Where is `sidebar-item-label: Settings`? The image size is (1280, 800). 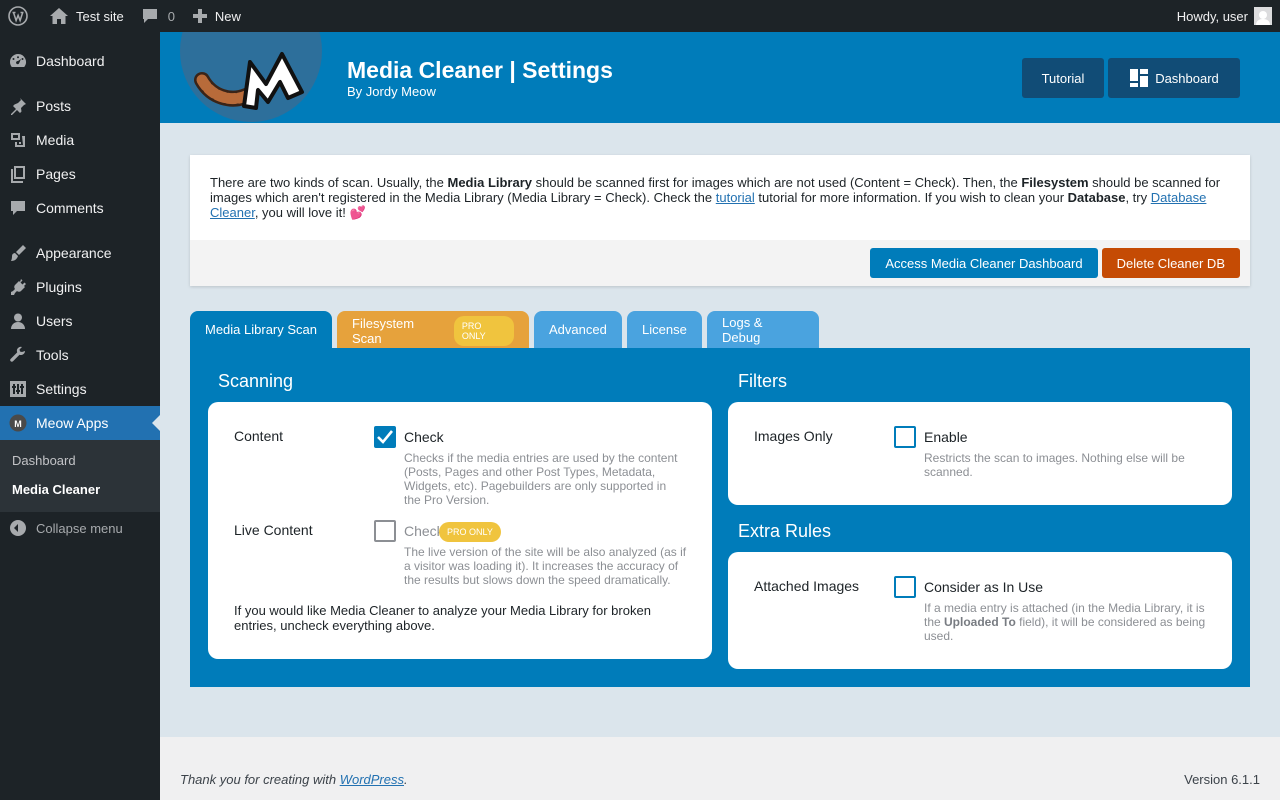
sidebar-item-label: Settings is located at coordinates (61, 389).